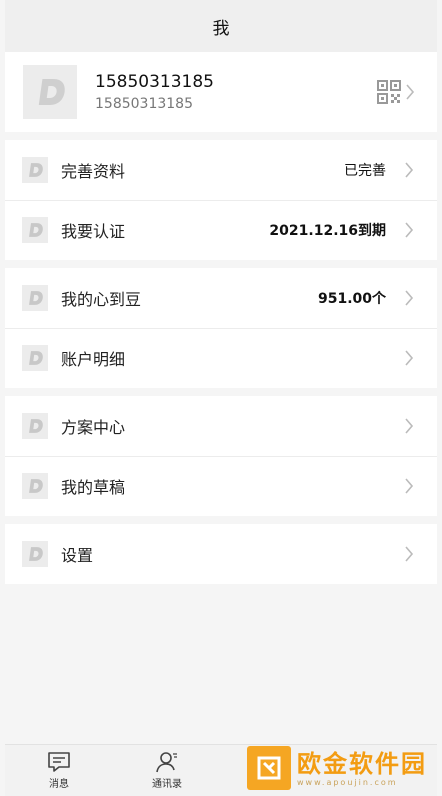 This screenshot has width=442, height=796. Describe the element at coordinates (362, 763) in the screenshot. I see `watermark-title: 欧金软件园` at that location.